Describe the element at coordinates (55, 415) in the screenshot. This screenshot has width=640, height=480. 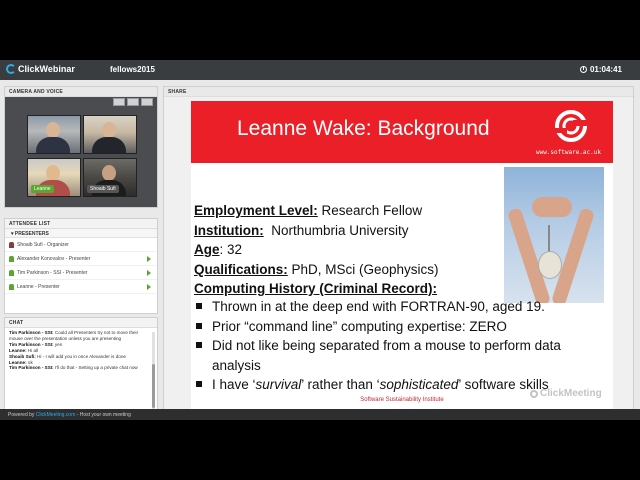
I see `clickmeeting-link: ClickMeeting.com` at that location.